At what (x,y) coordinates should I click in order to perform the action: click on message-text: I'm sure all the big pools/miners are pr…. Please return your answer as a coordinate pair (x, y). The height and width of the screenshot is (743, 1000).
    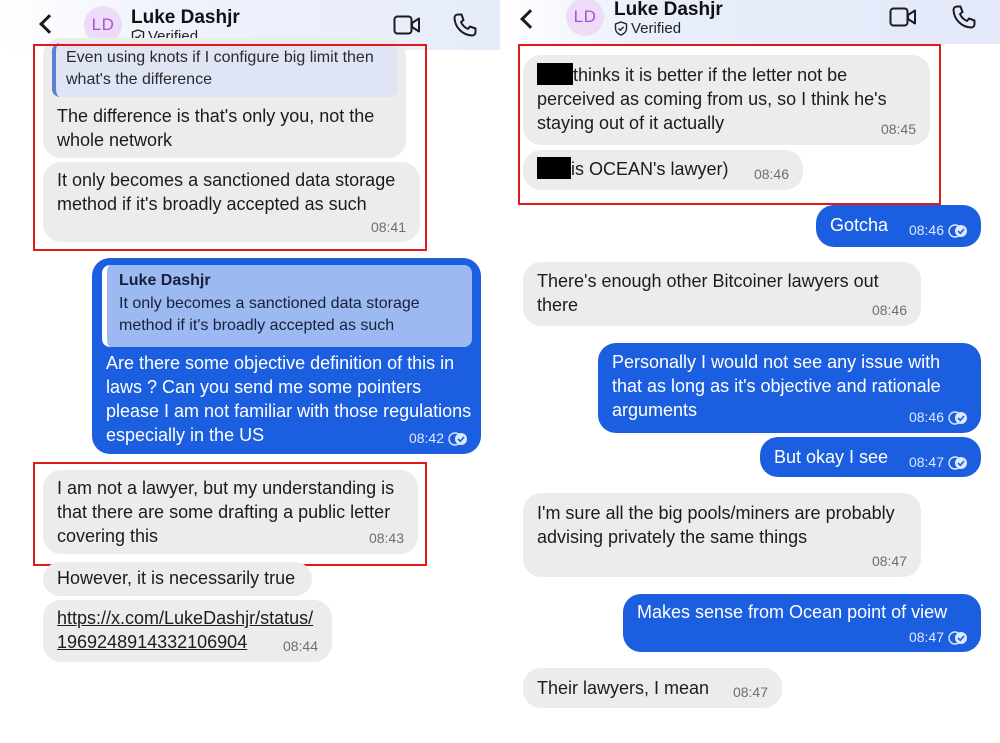
    Looking at the image, I should click on (716, 525).